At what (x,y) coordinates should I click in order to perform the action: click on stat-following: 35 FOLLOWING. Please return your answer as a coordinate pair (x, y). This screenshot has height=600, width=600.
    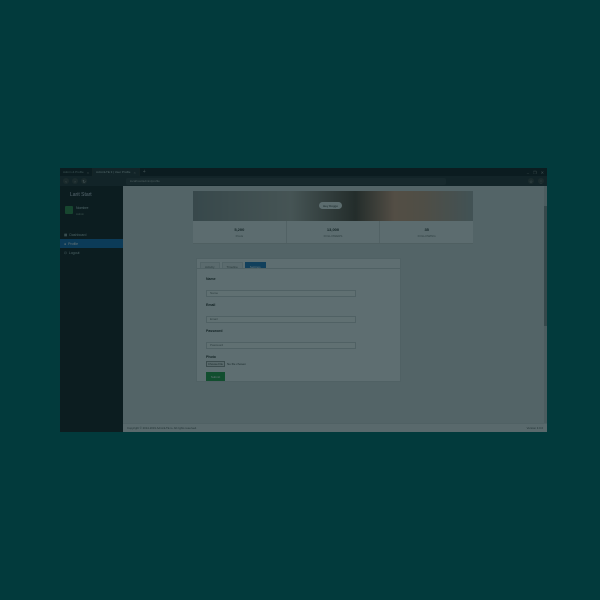
    Looking at the image, I should click on (426, 232).